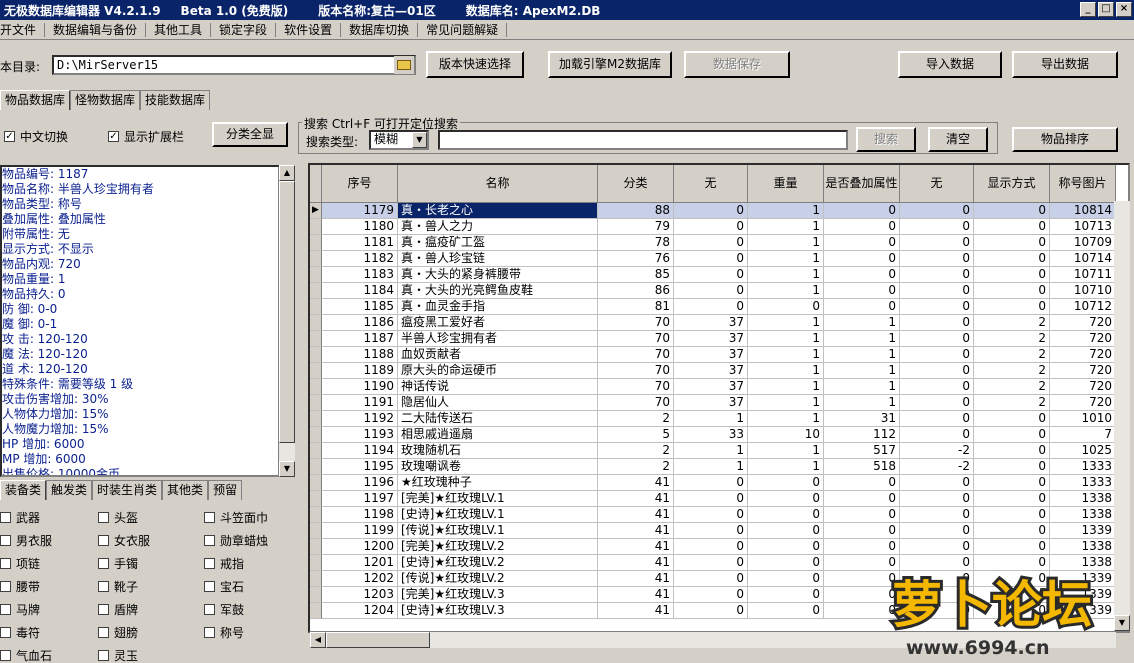 This screenshot has width=1134, height=663. Describe the element at coordinates (1012, 184) in the screenshot. I see `column-header: 显示方式` at that location.